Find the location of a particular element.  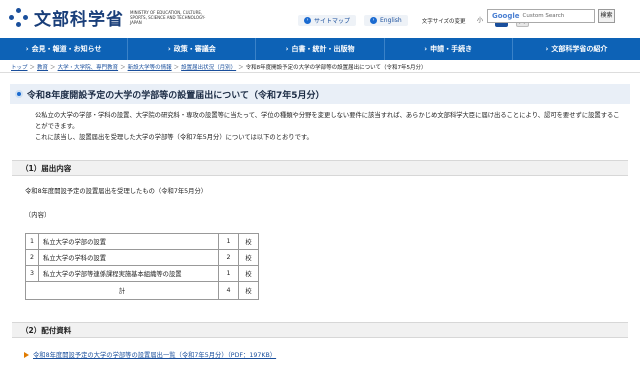

nav-label: 申請・手続き is located at coordinates (451, 49).